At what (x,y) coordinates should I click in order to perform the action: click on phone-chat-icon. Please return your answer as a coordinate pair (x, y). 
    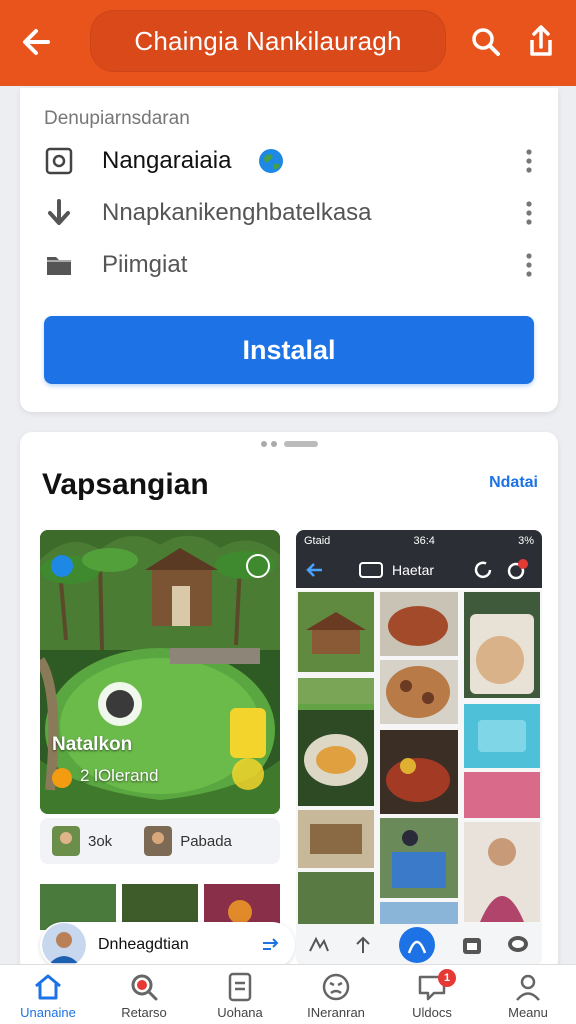
    Looking at the image, I should click on (518, 944).